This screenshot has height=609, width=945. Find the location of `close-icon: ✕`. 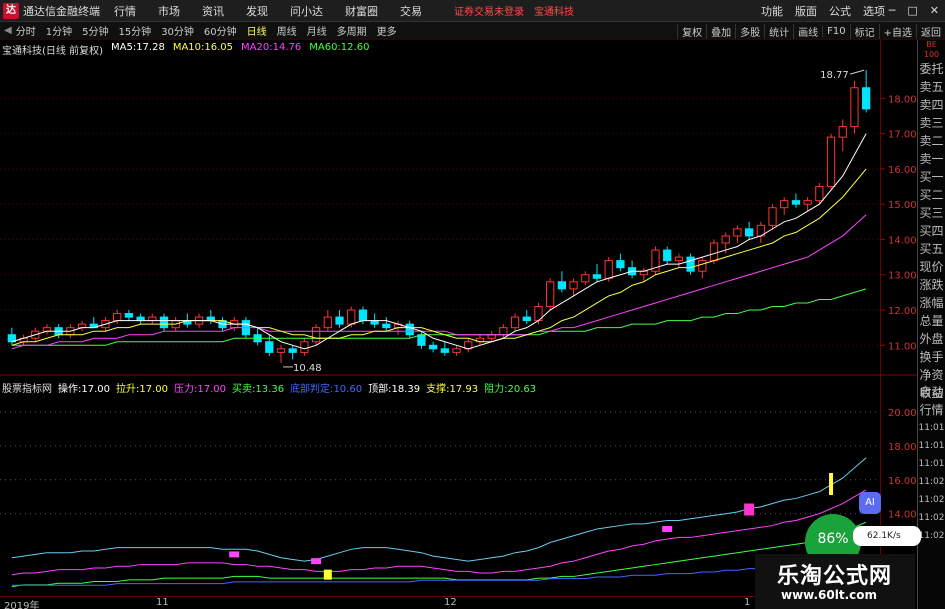

close-icon: ✕ is located at coordinates (934, 10).